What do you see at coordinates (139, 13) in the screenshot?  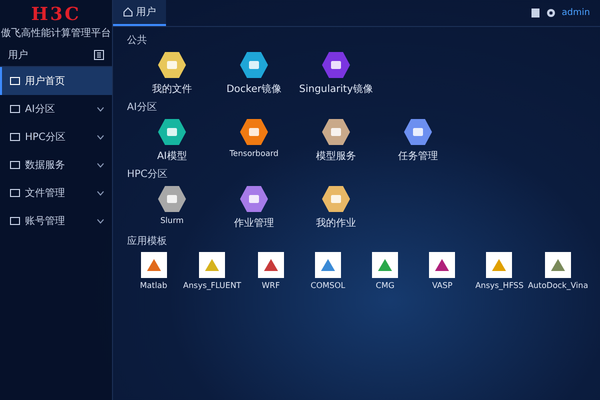 I see `tab: 用户` at bounding box center [139, 13].